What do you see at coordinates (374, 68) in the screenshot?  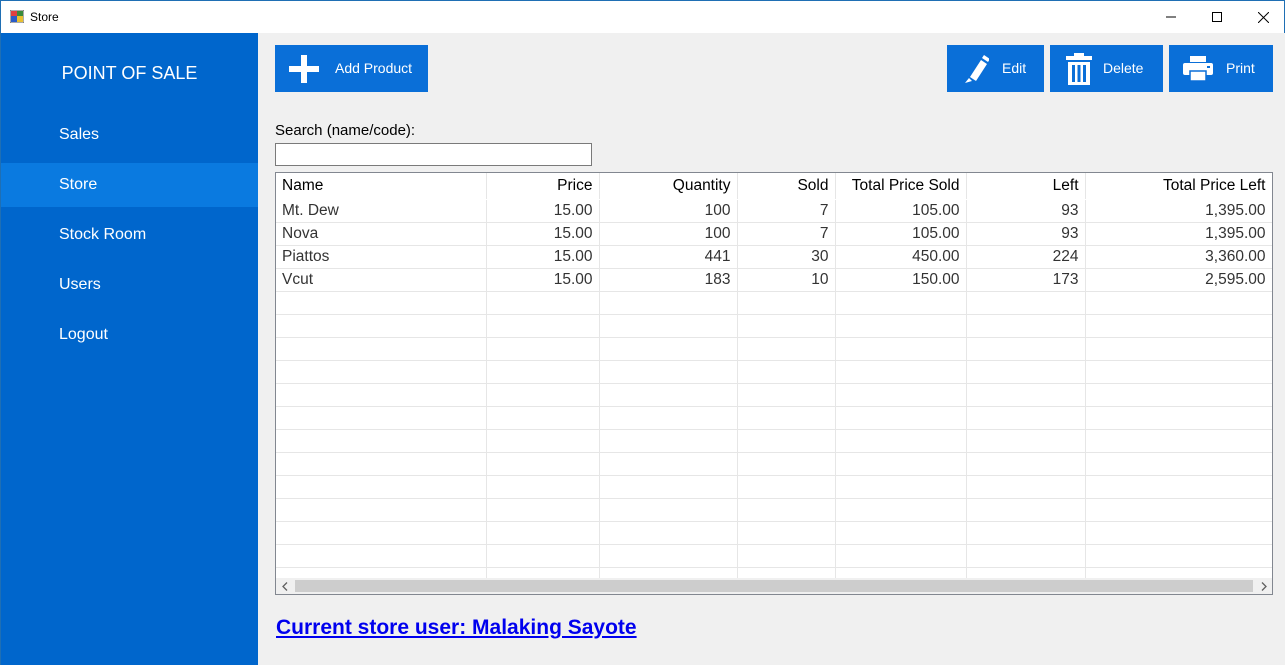 I see `add-product-label: Add Product` at bounding box center [374, 68].